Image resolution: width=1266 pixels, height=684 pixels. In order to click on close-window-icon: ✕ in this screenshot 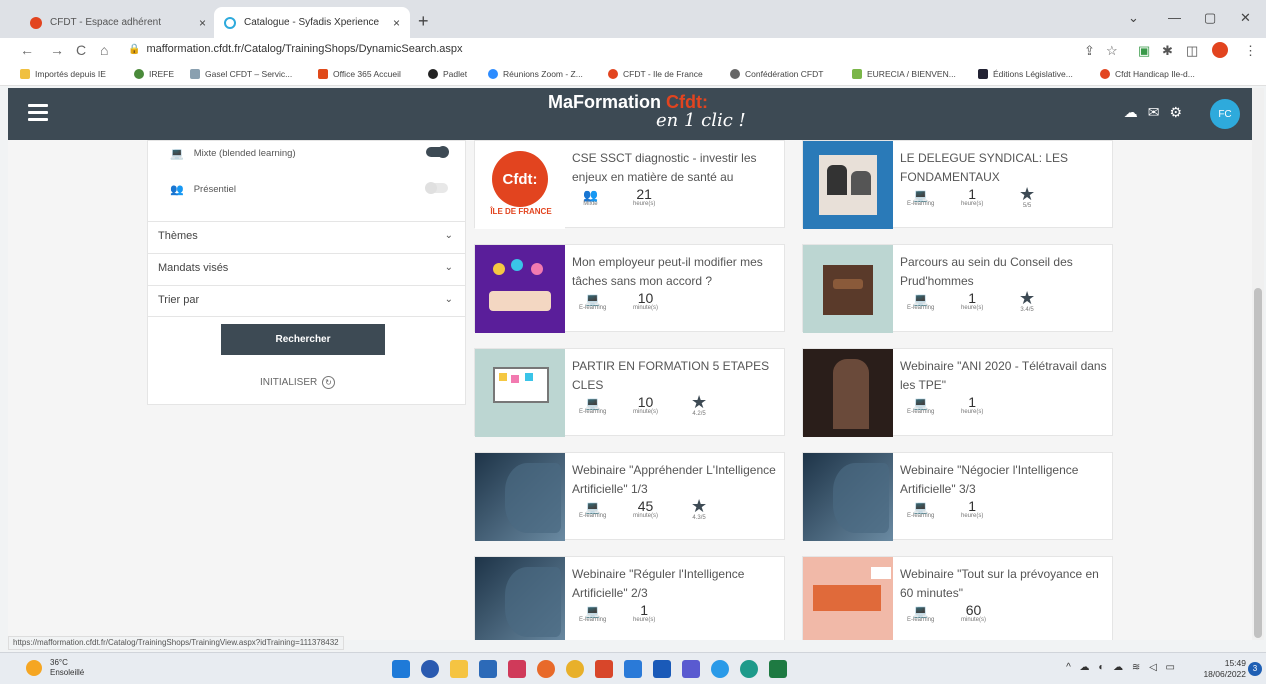, I will do `click(1245, 18)`.